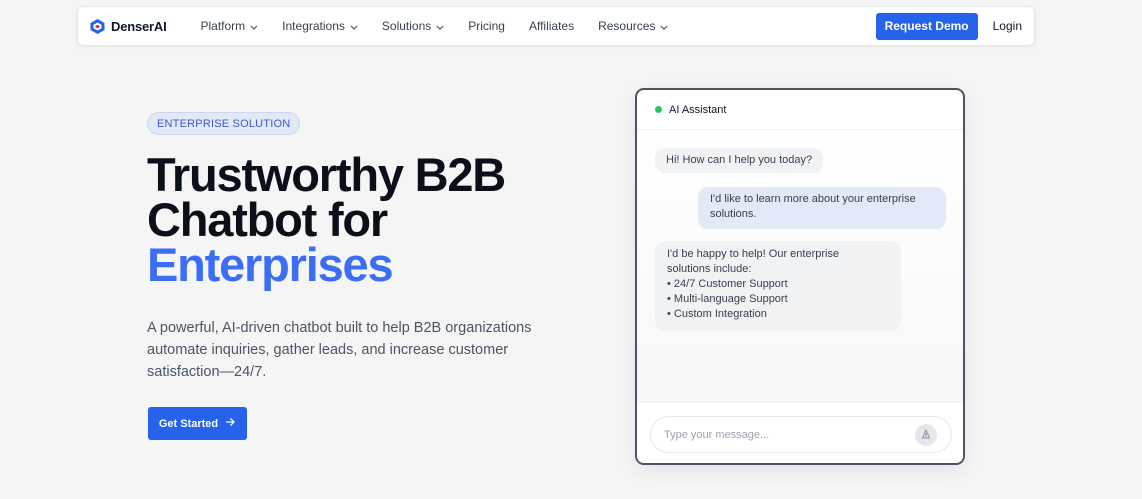  I want to click on get-started-button: Get Started, so click(197, 423).